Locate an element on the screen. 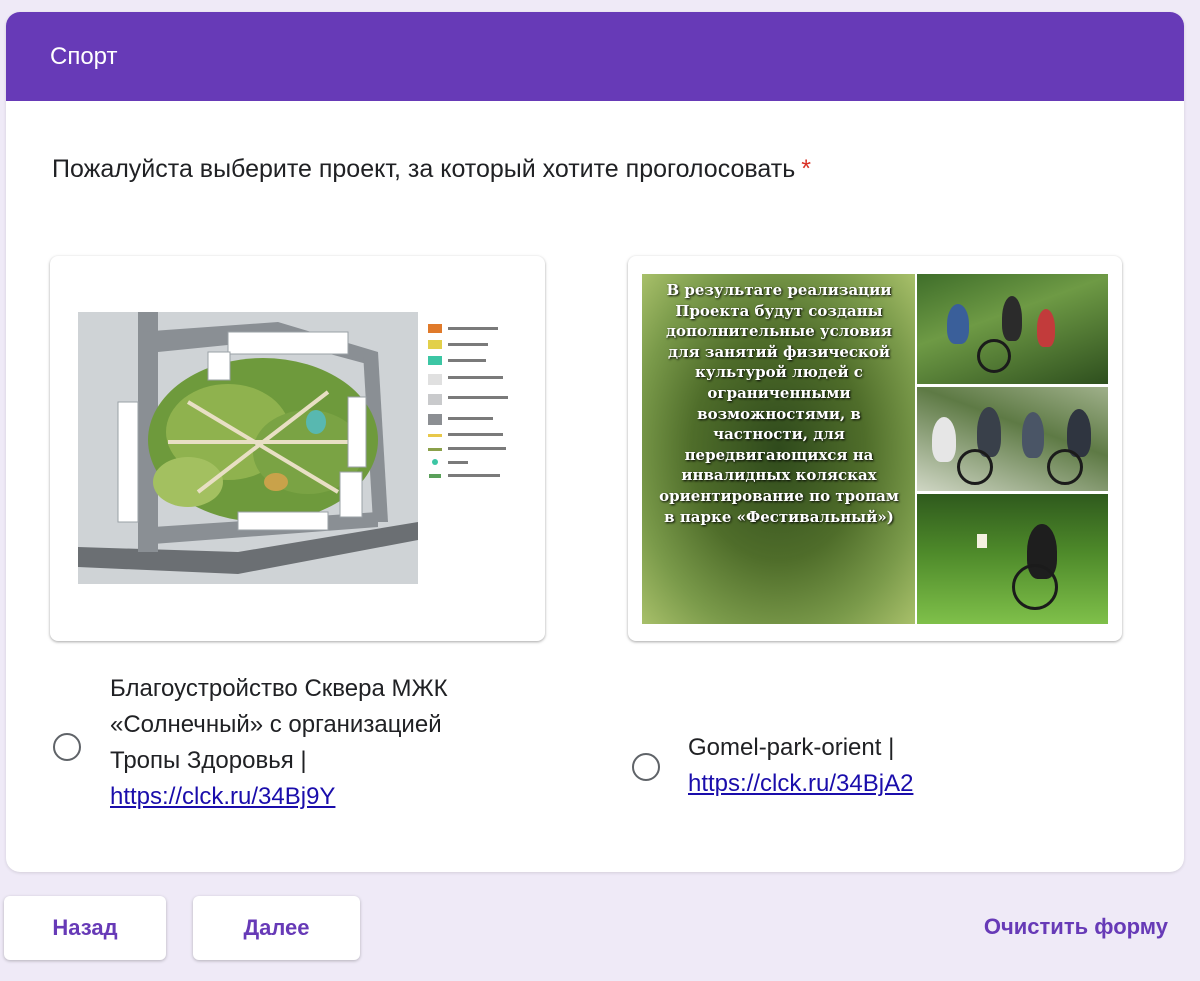 This screenshot has height=981, width=1200. park-plan-image is located at coordinates (298, 448).